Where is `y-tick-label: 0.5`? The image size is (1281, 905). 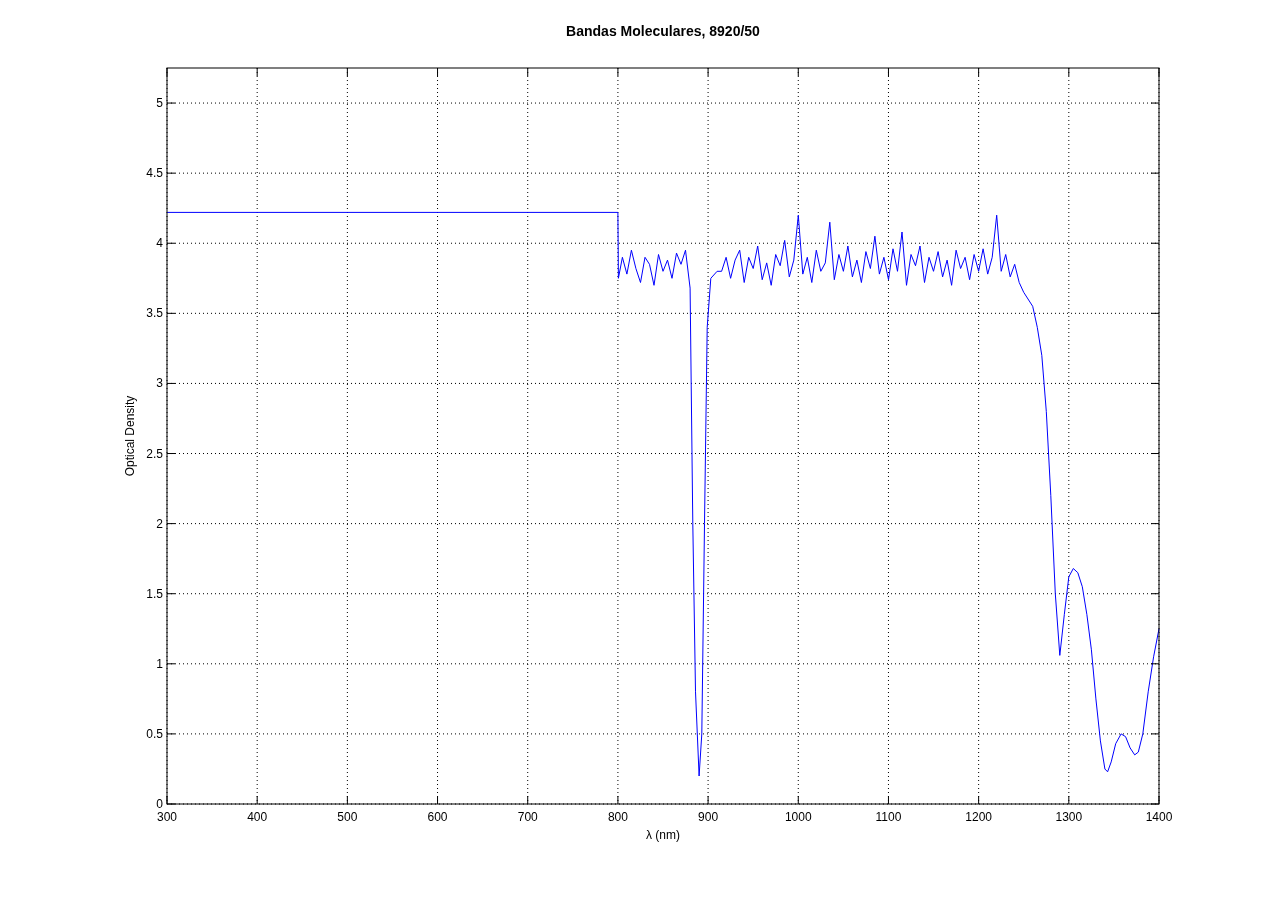 y-tick-label: 0.5 is located at coordinates (154, 733).